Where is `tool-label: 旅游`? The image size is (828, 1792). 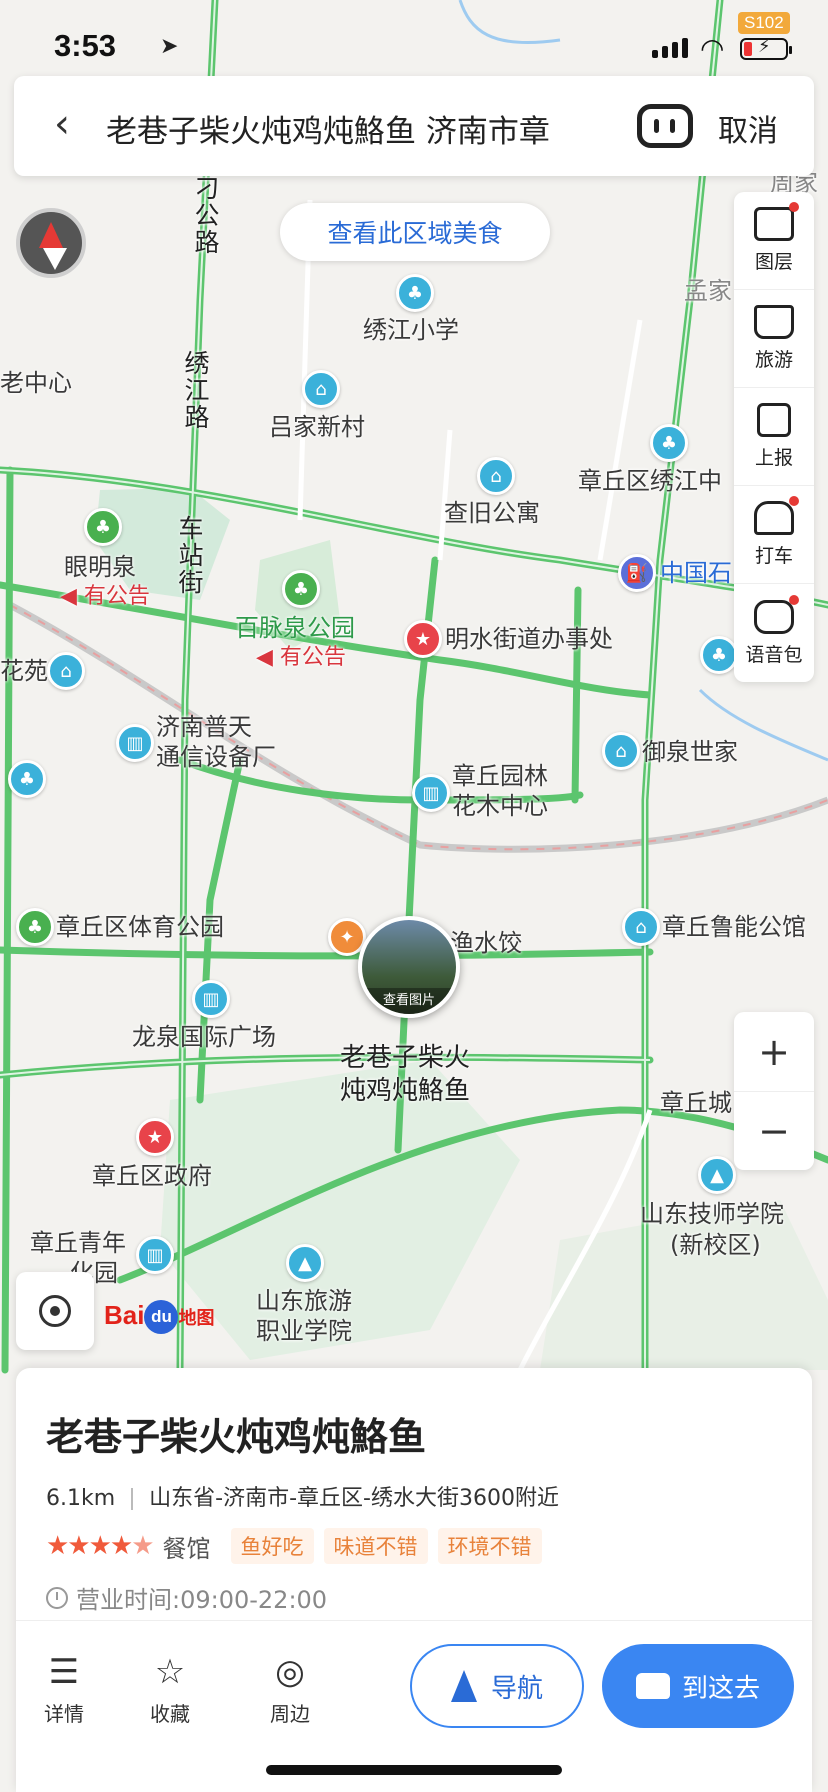 tool-label: 旅游 is located at coordinates (773, 360).